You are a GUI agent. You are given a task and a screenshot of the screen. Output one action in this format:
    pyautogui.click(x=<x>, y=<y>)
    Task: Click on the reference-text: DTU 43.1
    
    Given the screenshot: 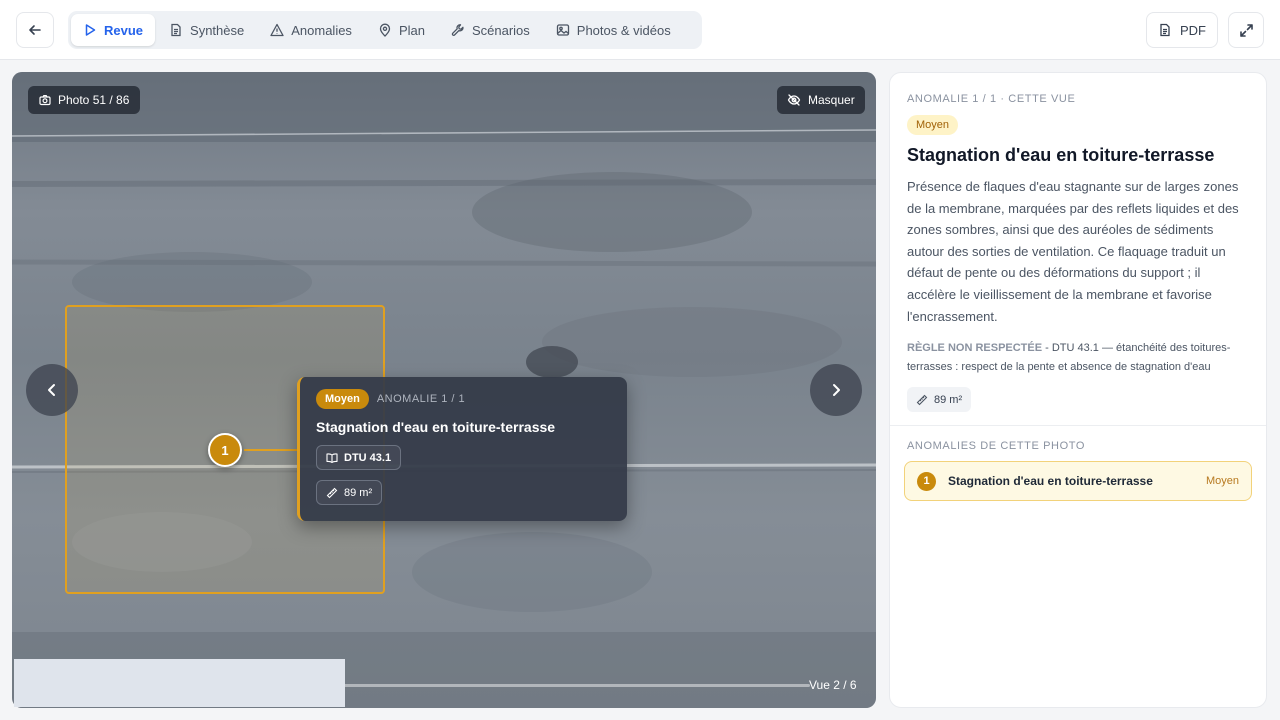 What is the action you would take?
    pyautogui.click(x=368, y=457)
    